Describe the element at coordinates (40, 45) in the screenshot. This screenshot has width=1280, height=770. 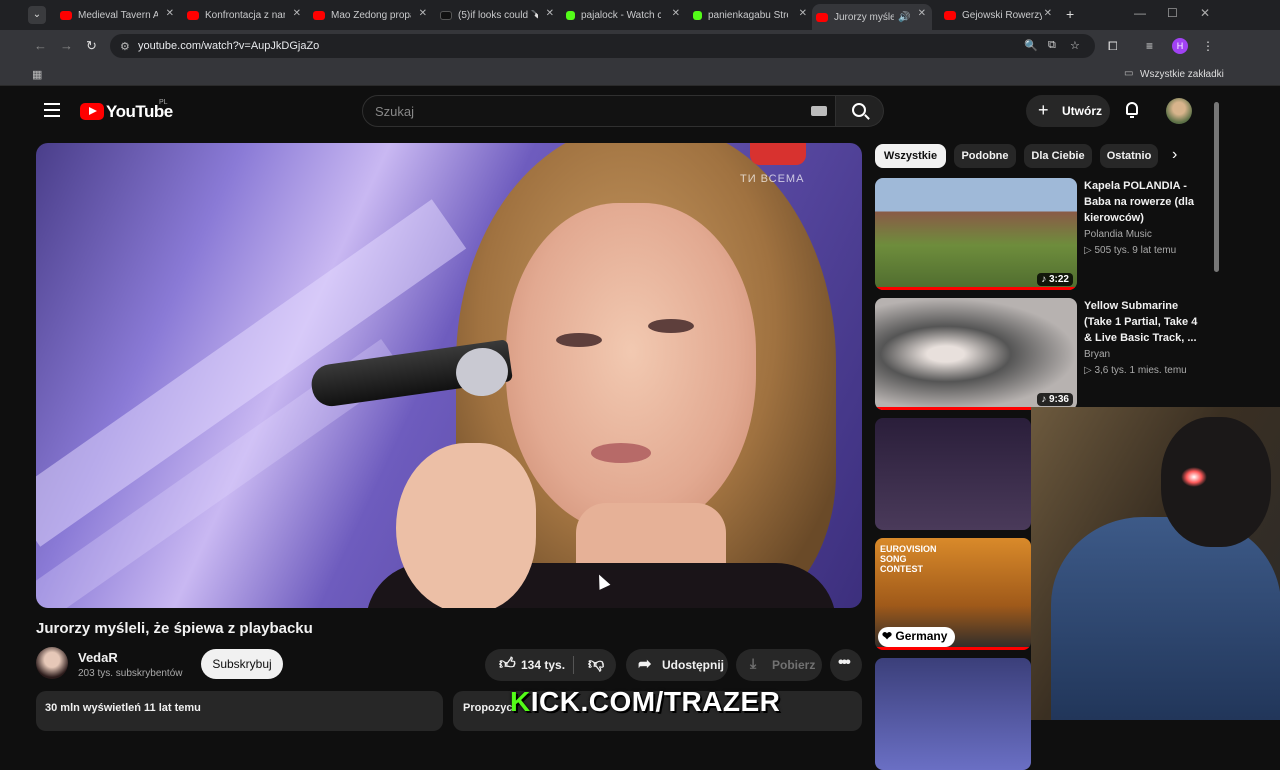
I see `back-icon: ←` at that location.